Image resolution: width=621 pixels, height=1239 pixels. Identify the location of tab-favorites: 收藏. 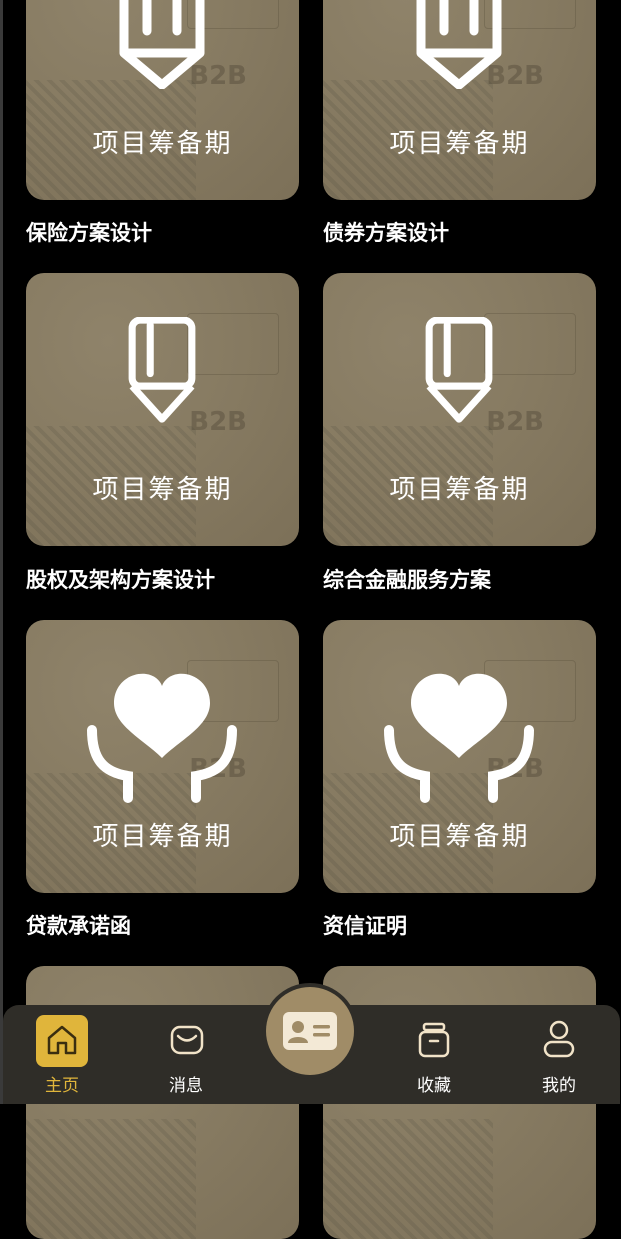
(434, 1054).